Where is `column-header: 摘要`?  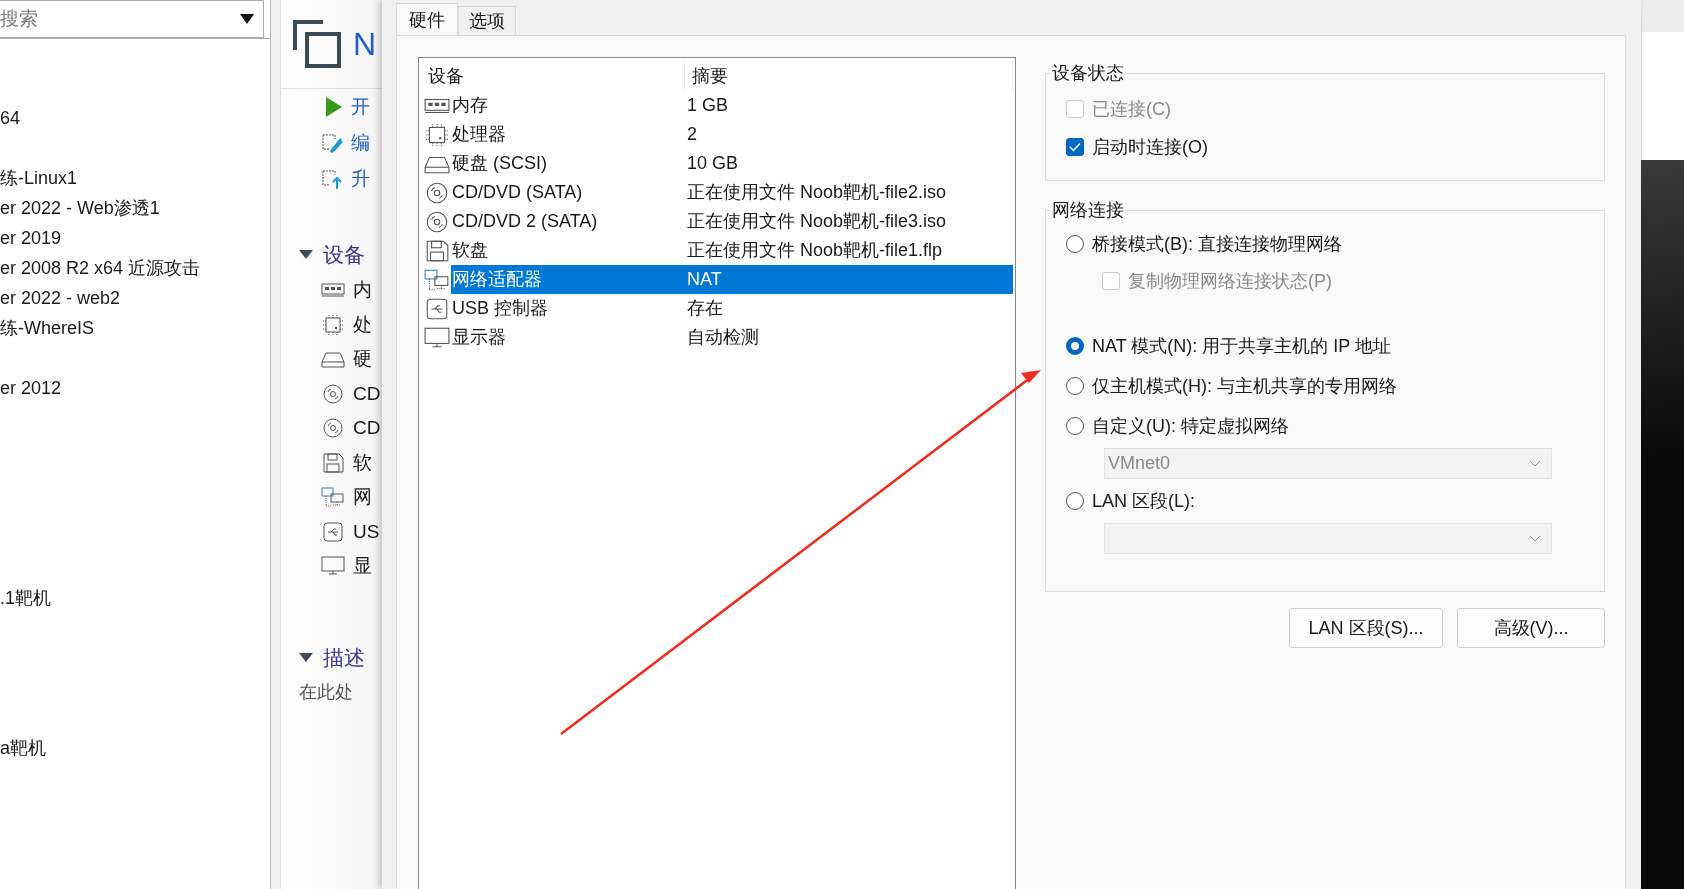
column-header: 摘要 is located at coordinates (849, 76).